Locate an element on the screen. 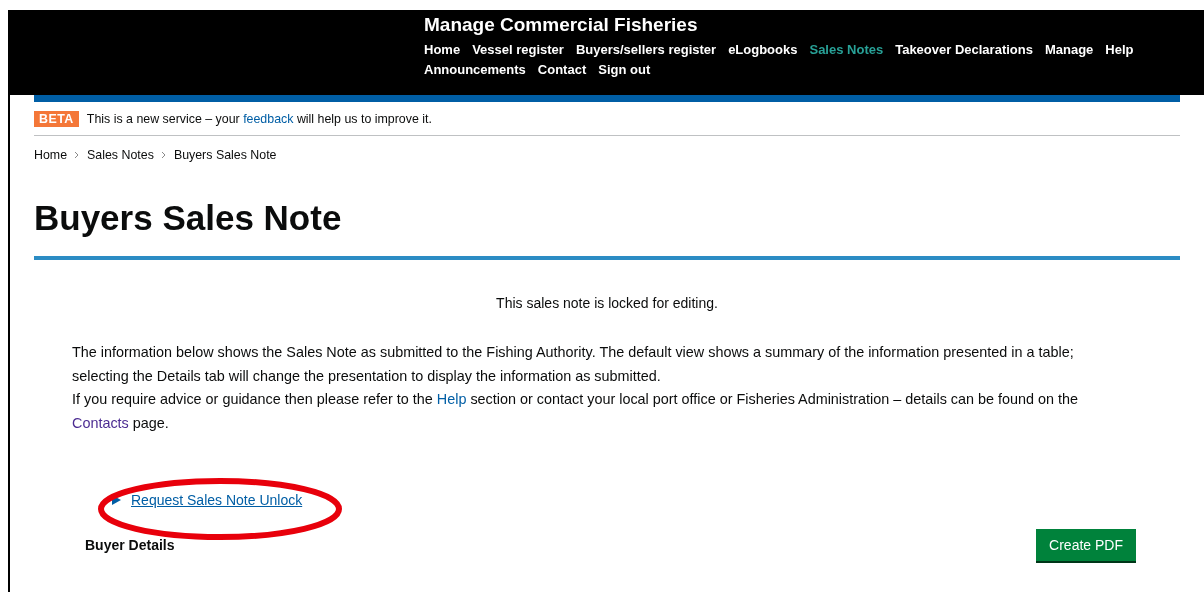 This screenshot has height=592, width=1204. text-link: feedback is located at coordinates (268, 119).